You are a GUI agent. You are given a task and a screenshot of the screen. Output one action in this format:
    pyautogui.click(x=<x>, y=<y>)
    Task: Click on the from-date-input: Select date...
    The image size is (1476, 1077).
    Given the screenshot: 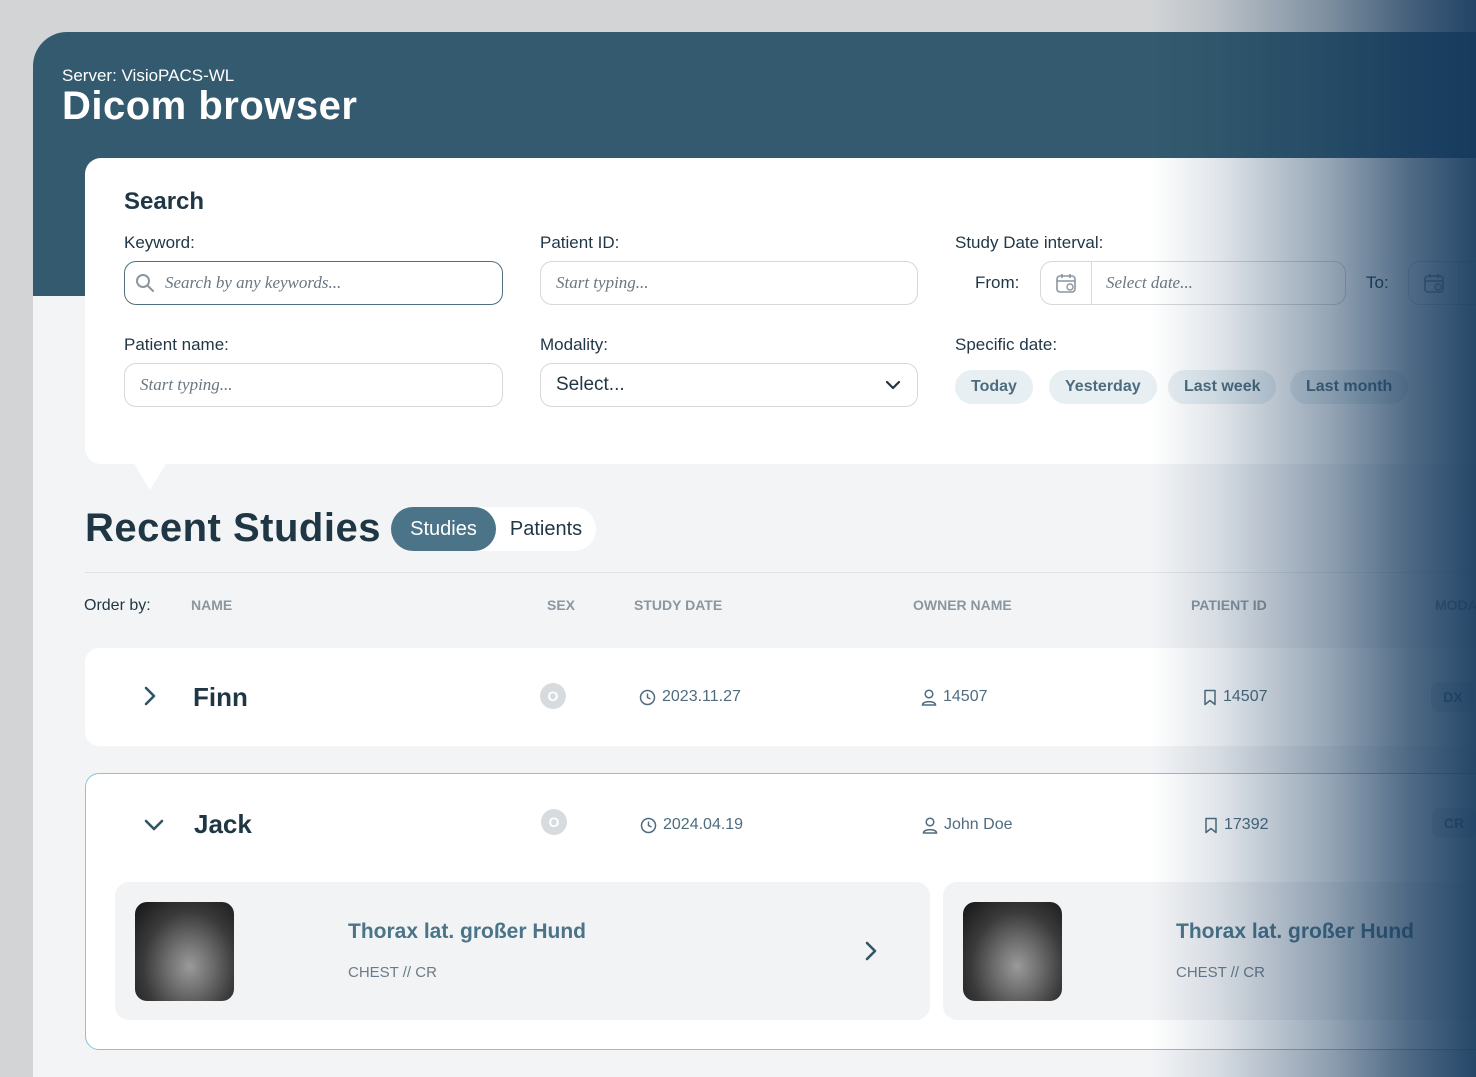 What is the action you would take?
    pyautogui.click(x=1193, y=283)
    